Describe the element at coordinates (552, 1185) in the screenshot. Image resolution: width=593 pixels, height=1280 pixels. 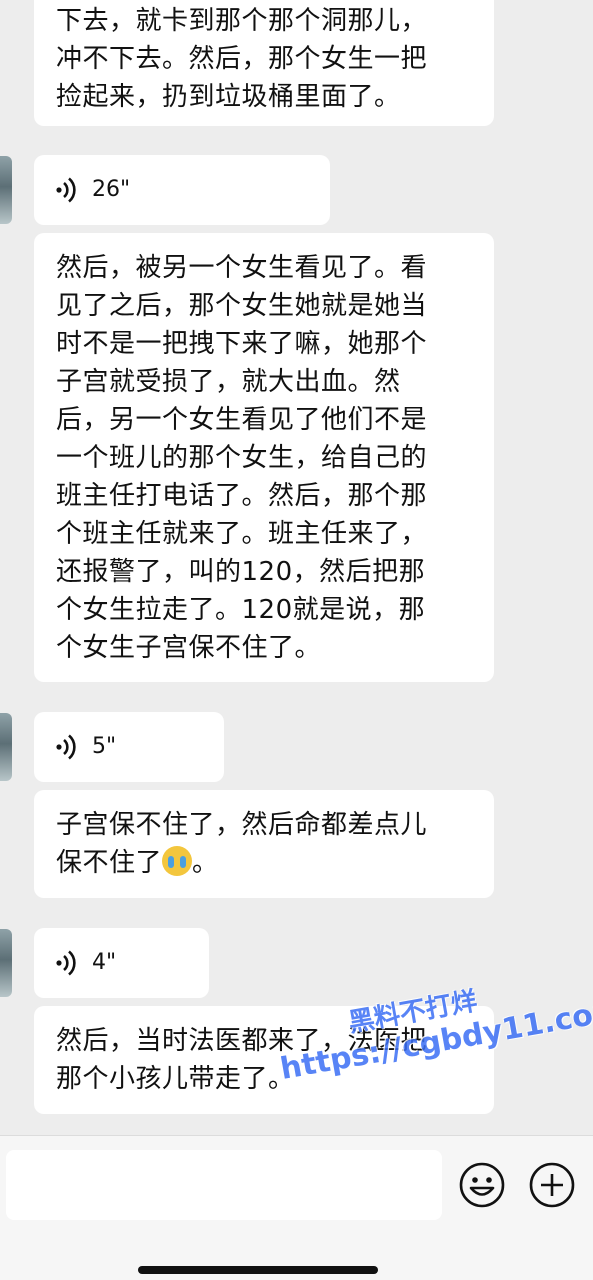
I see `plus-circle-icon` at that location.